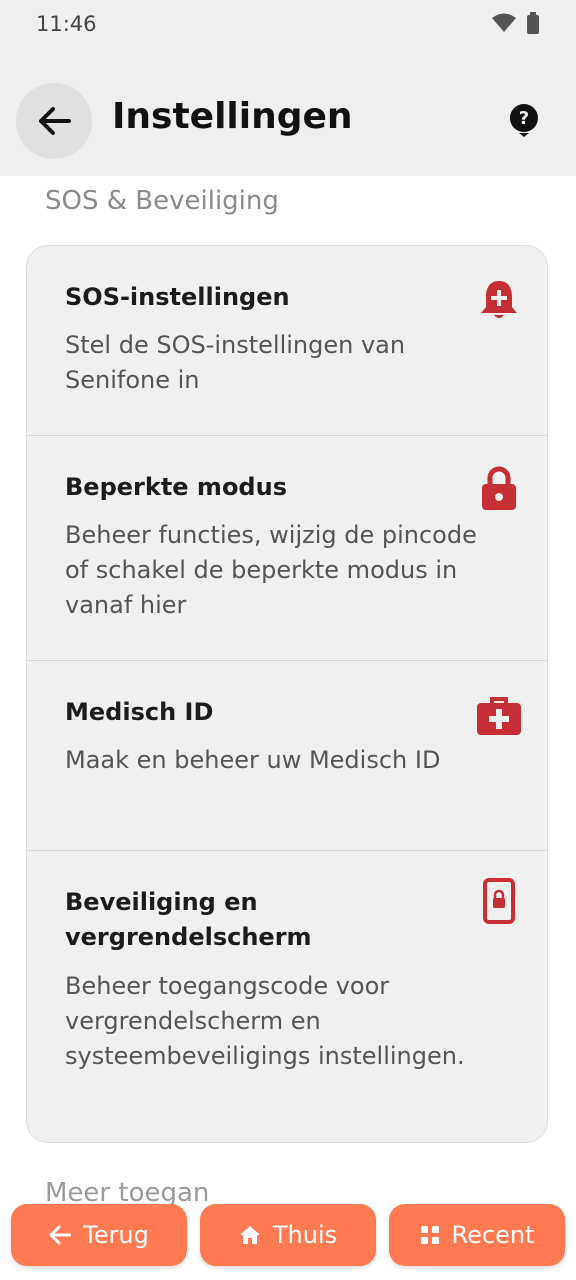  What do you see at coordinates (188, 919) in the screenshot?
I see `item-title: Beveiliging en vergrendelscherm` at bounding box center [188, 919].